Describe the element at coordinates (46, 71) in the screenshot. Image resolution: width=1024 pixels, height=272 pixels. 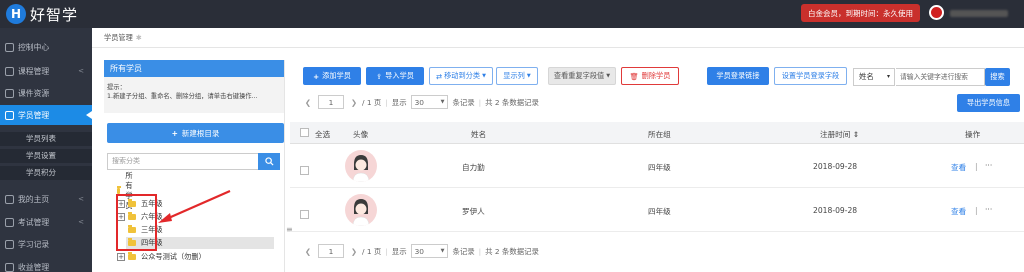
I see `sidebar-item-courses: 课程管理 <` at that location.